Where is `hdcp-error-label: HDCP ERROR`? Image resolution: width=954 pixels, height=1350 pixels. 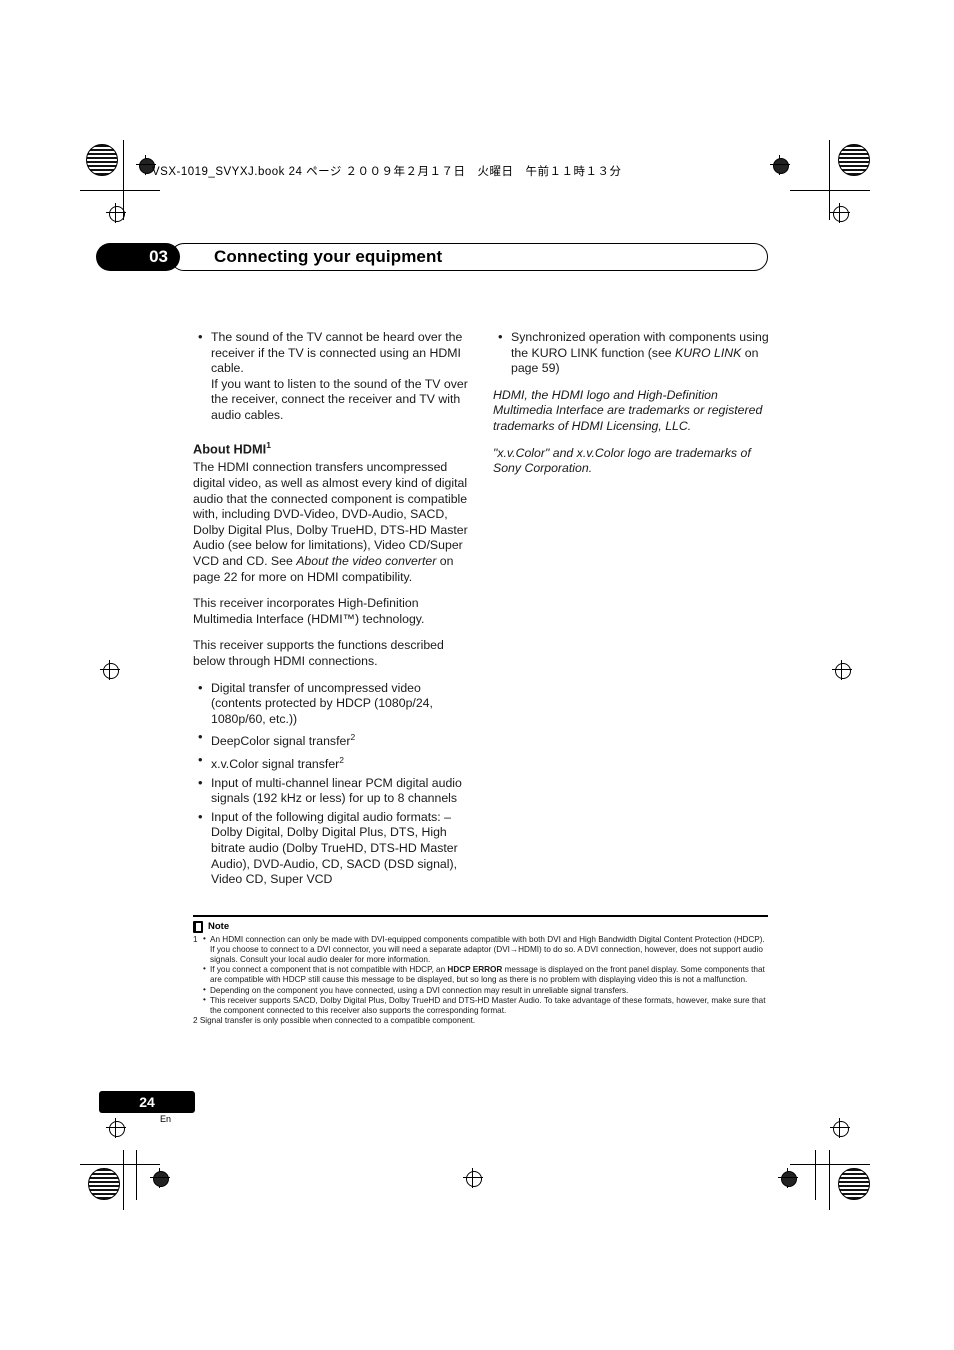
hdcp-error-label: HDCP ERROR is located at coordinates (475, 970).